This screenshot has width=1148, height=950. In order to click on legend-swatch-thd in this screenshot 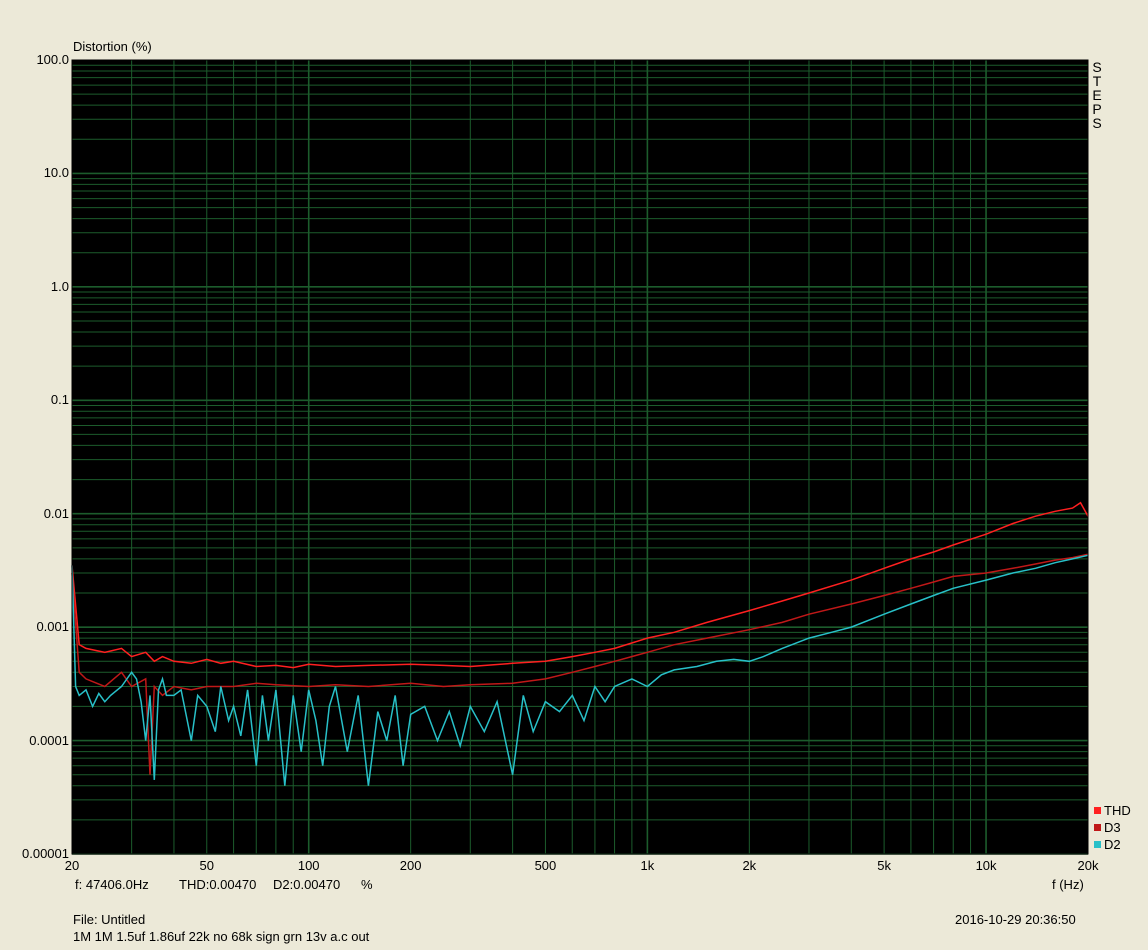, I will do `click(1097, 810)`.